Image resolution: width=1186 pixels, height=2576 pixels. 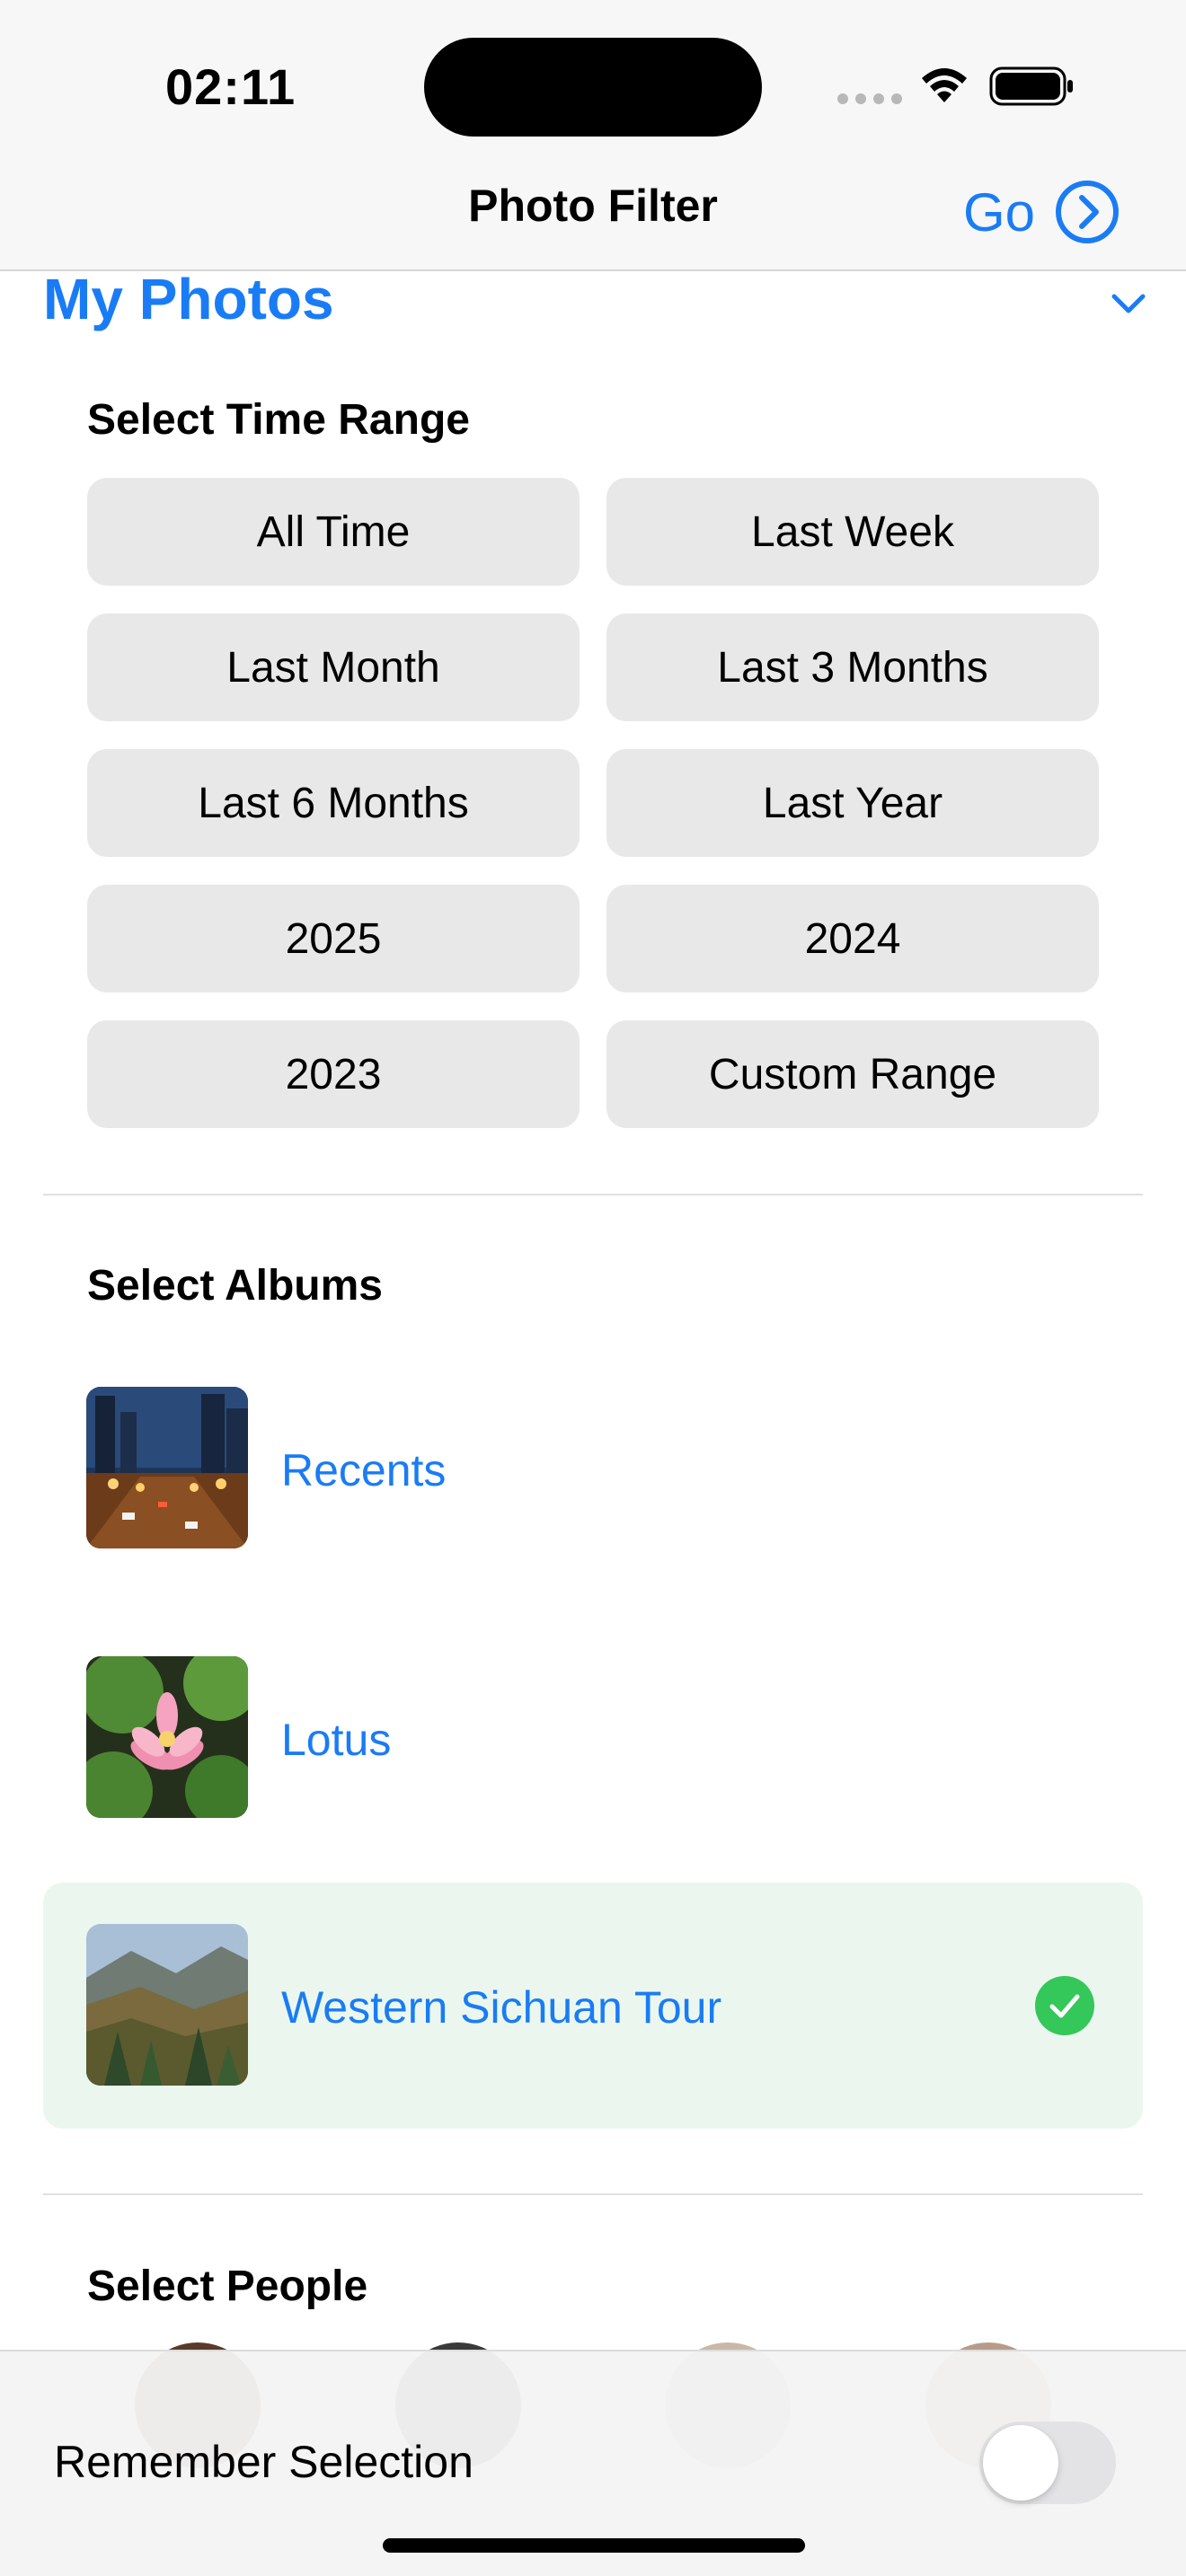 What do you see at coordinates (593, 87) in the screenshot?
I see `dynamic-island` at bounding box center [593, 87].